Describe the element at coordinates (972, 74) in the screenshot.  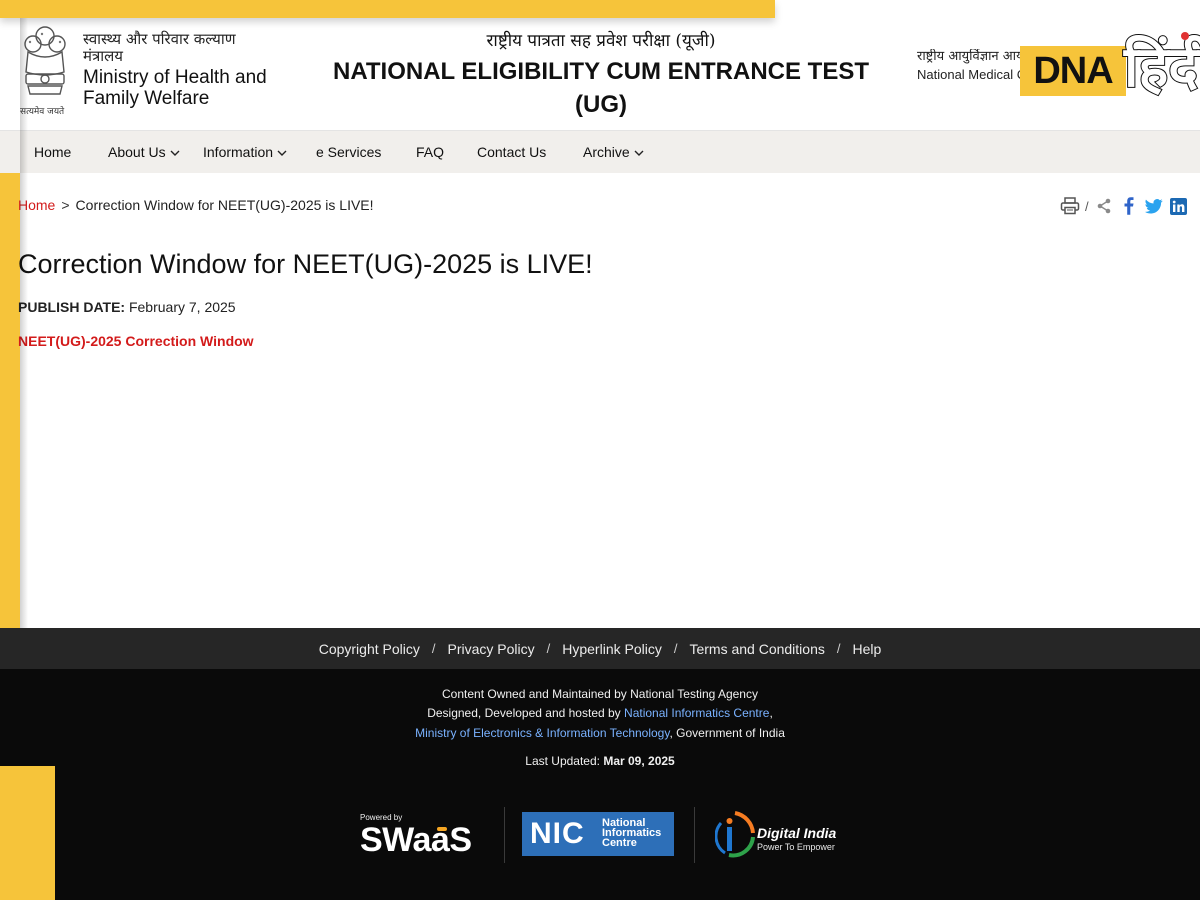
I see `nmc-name-english: National Medical Commission` at that location.